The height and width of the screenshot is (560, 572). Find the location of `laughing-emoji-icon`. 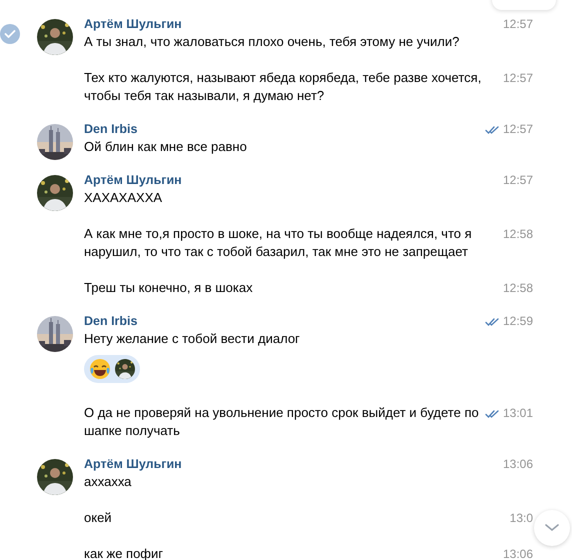

laughing-emoji-icon is located at coordinates (100, 369).